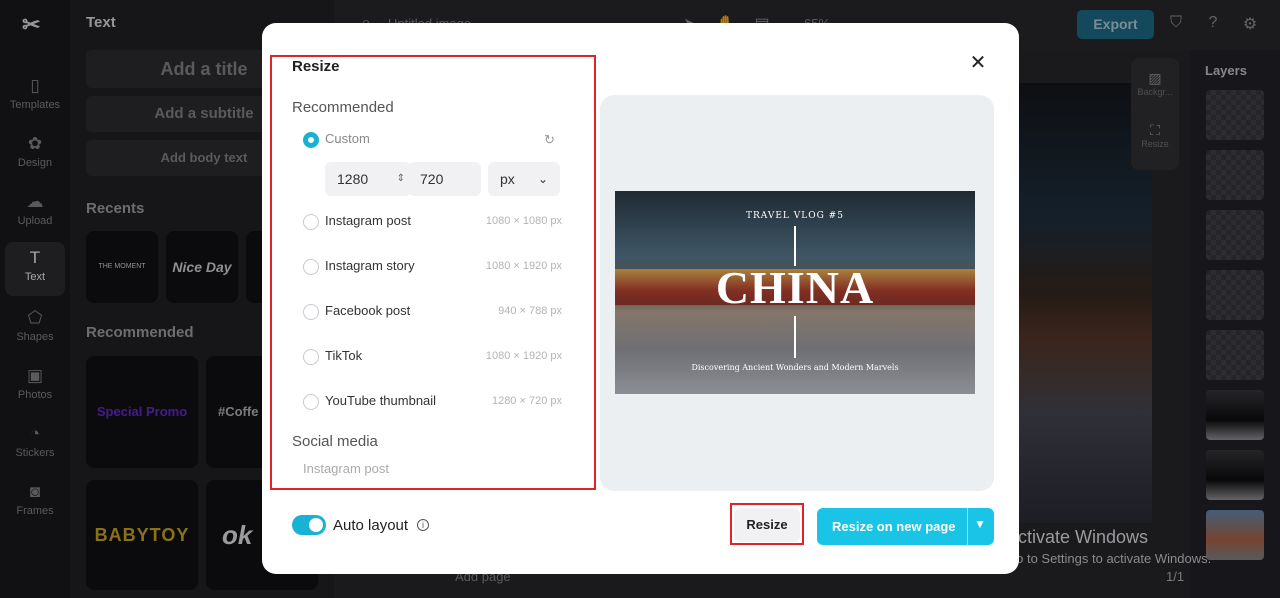 The height and width of the screenshot is (598, 1280). What do you see at coordinates (423, 525) in the screenshot?
I see `info-icon: i` at bounding box center [423, 525].